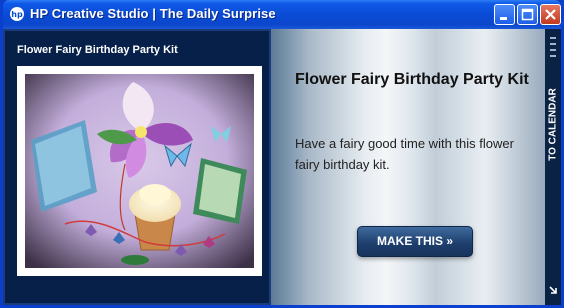  I want to click on maximize-icon, so click(527, 14).